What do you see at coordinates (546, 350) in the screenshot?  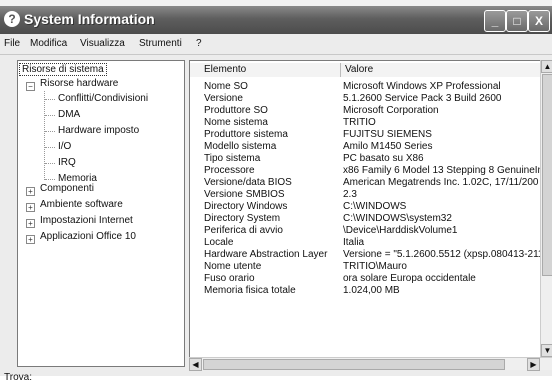 I see `scroll-down-icon: ▼` at bounding box center [546, 350].